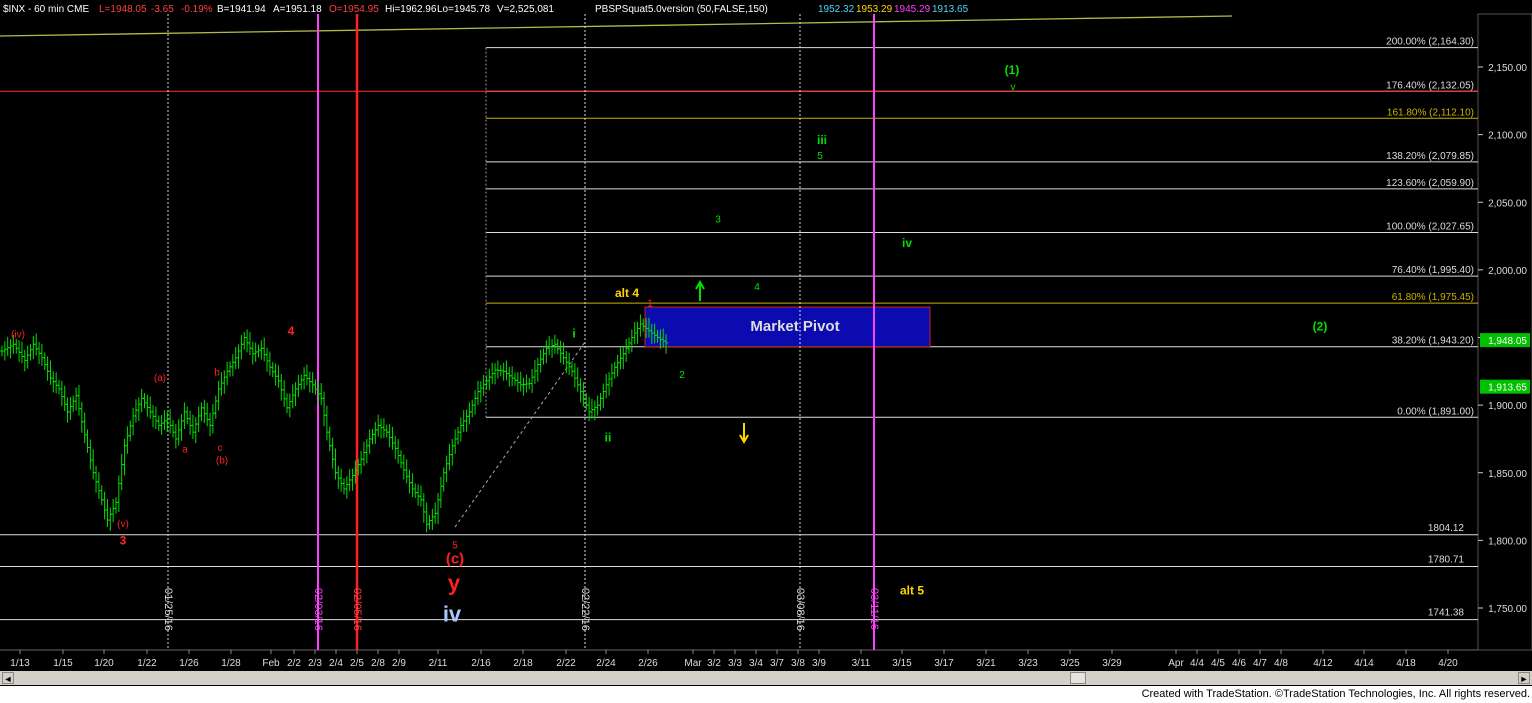  What do you see at coordinates (1430, 156) in the screenshot?
I see `fib-label: 138.20% (2,079.85)` at bounding box center [1430, 156].